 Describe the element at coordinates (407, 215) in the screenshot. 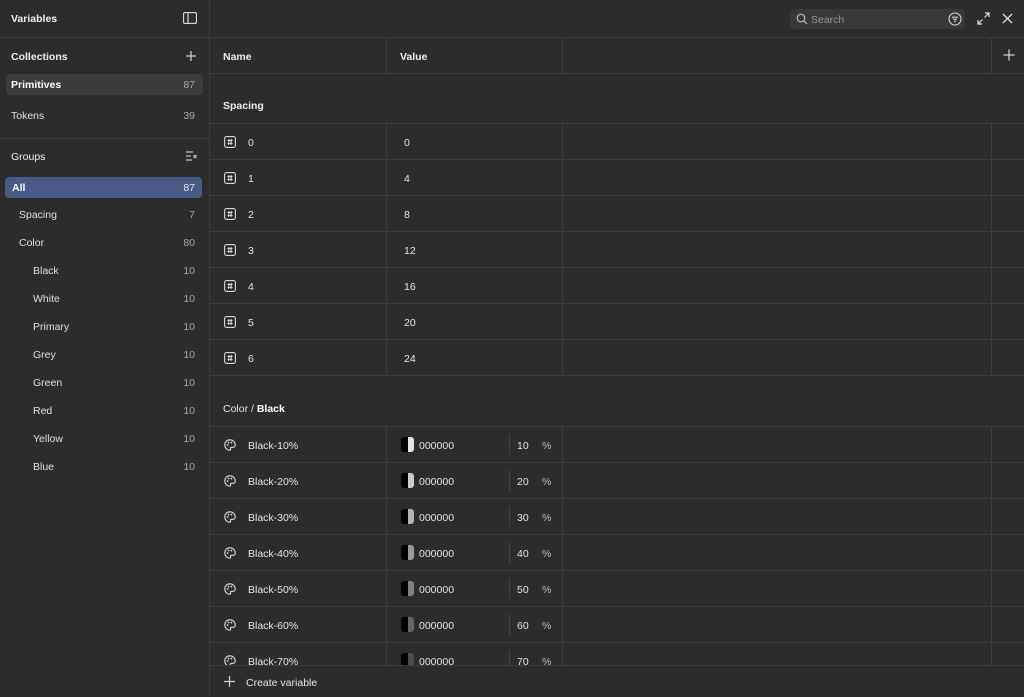

I see `variable-value: 8` at that location.